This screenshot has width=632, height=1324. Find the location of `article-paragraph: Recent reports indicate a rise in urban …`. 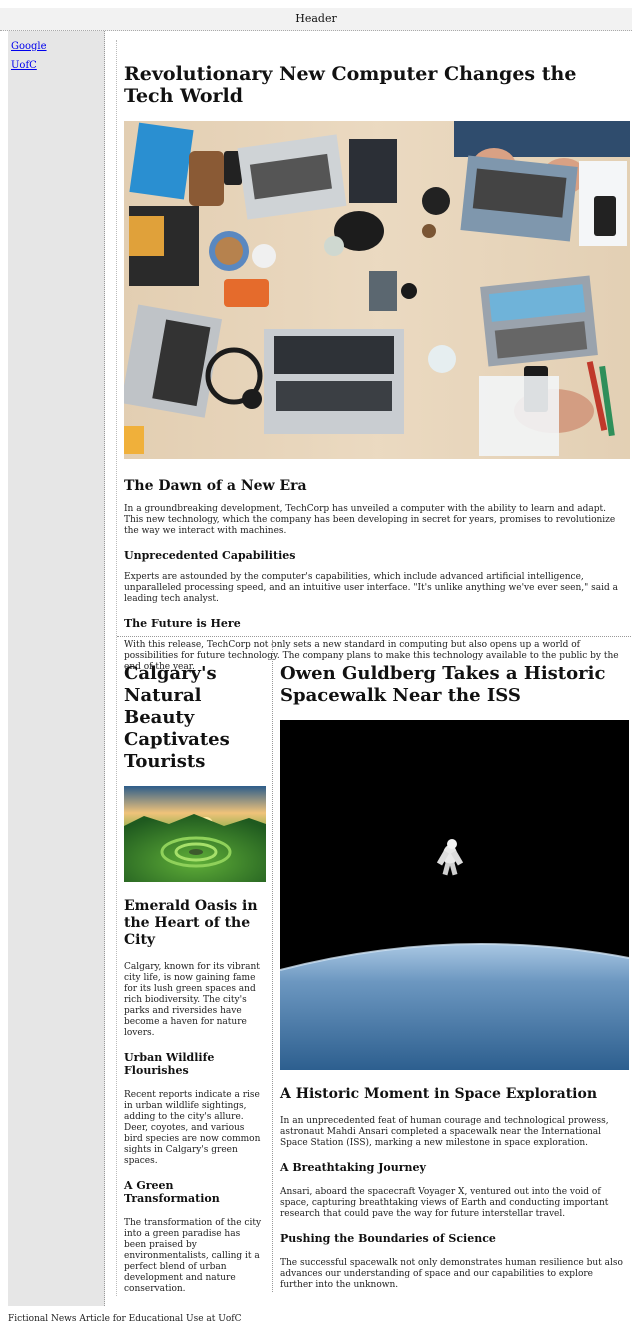

article-paragraph: Recent reports indicate a rise in urban … is located at coordinates (192, 1128).